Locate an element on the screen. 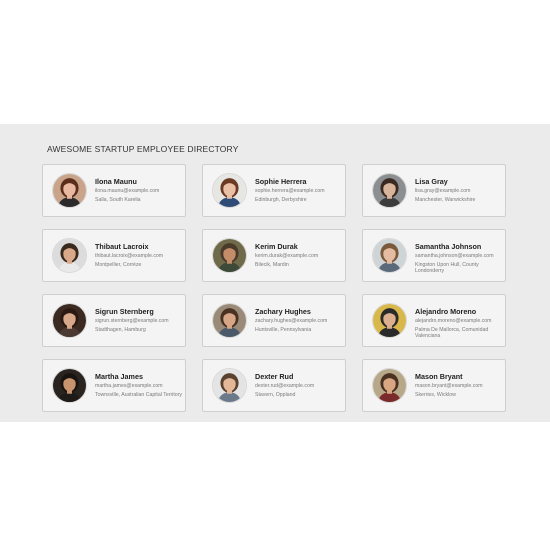  employee-email: samantha.johnson@example.com is located at coordinates (454, 256).